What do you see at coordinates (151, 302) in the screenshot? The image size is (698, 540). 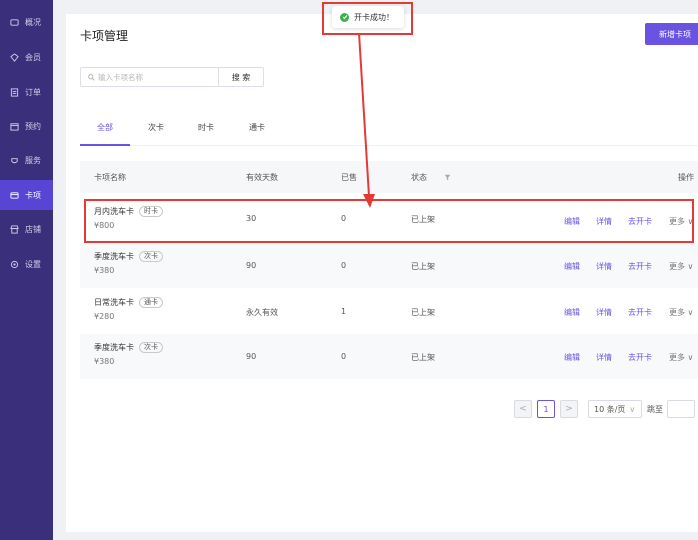 I see `card-type-tag: 通卡` at bounding box center [151, 302].